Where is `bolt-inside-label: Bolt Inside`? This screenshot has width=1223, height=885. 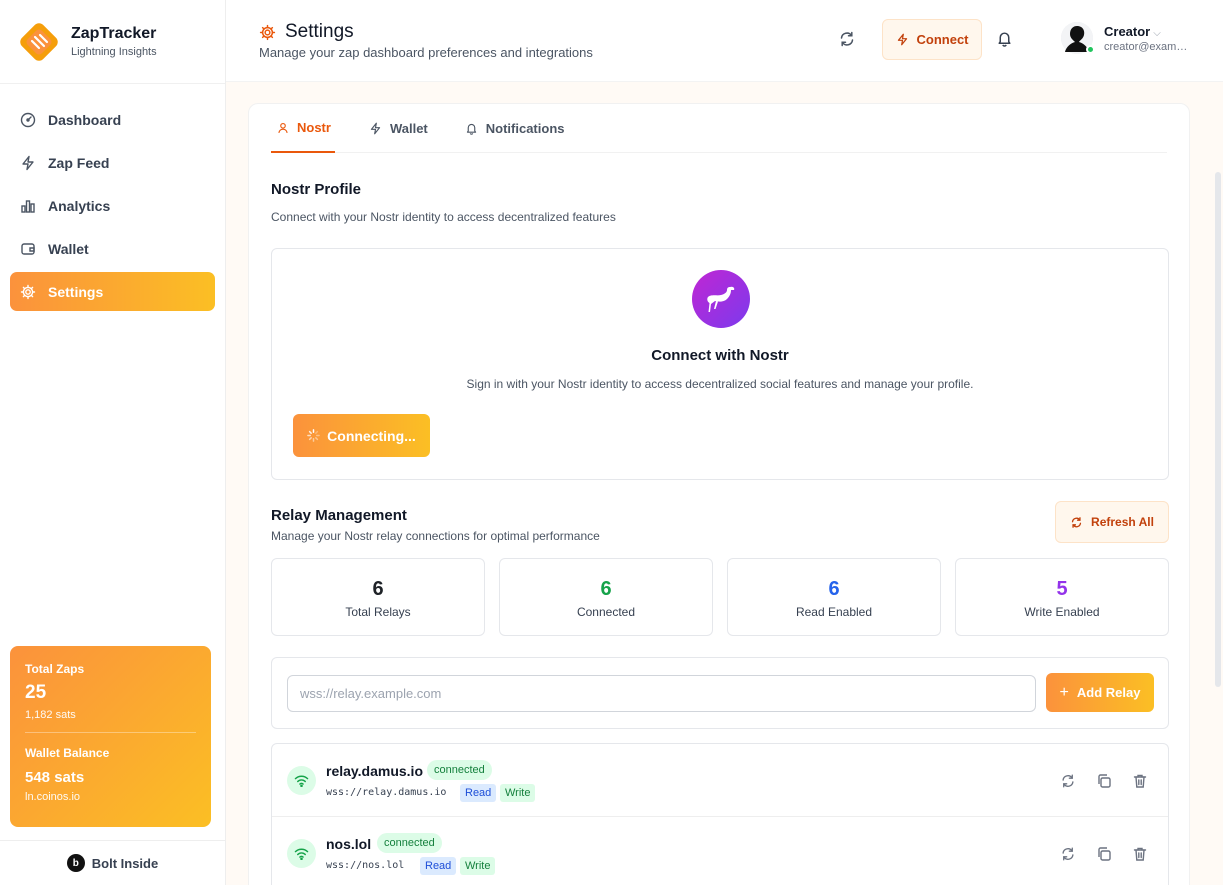
bolt-inside-label: Bolt Inside is located at coordinates (125, 863).